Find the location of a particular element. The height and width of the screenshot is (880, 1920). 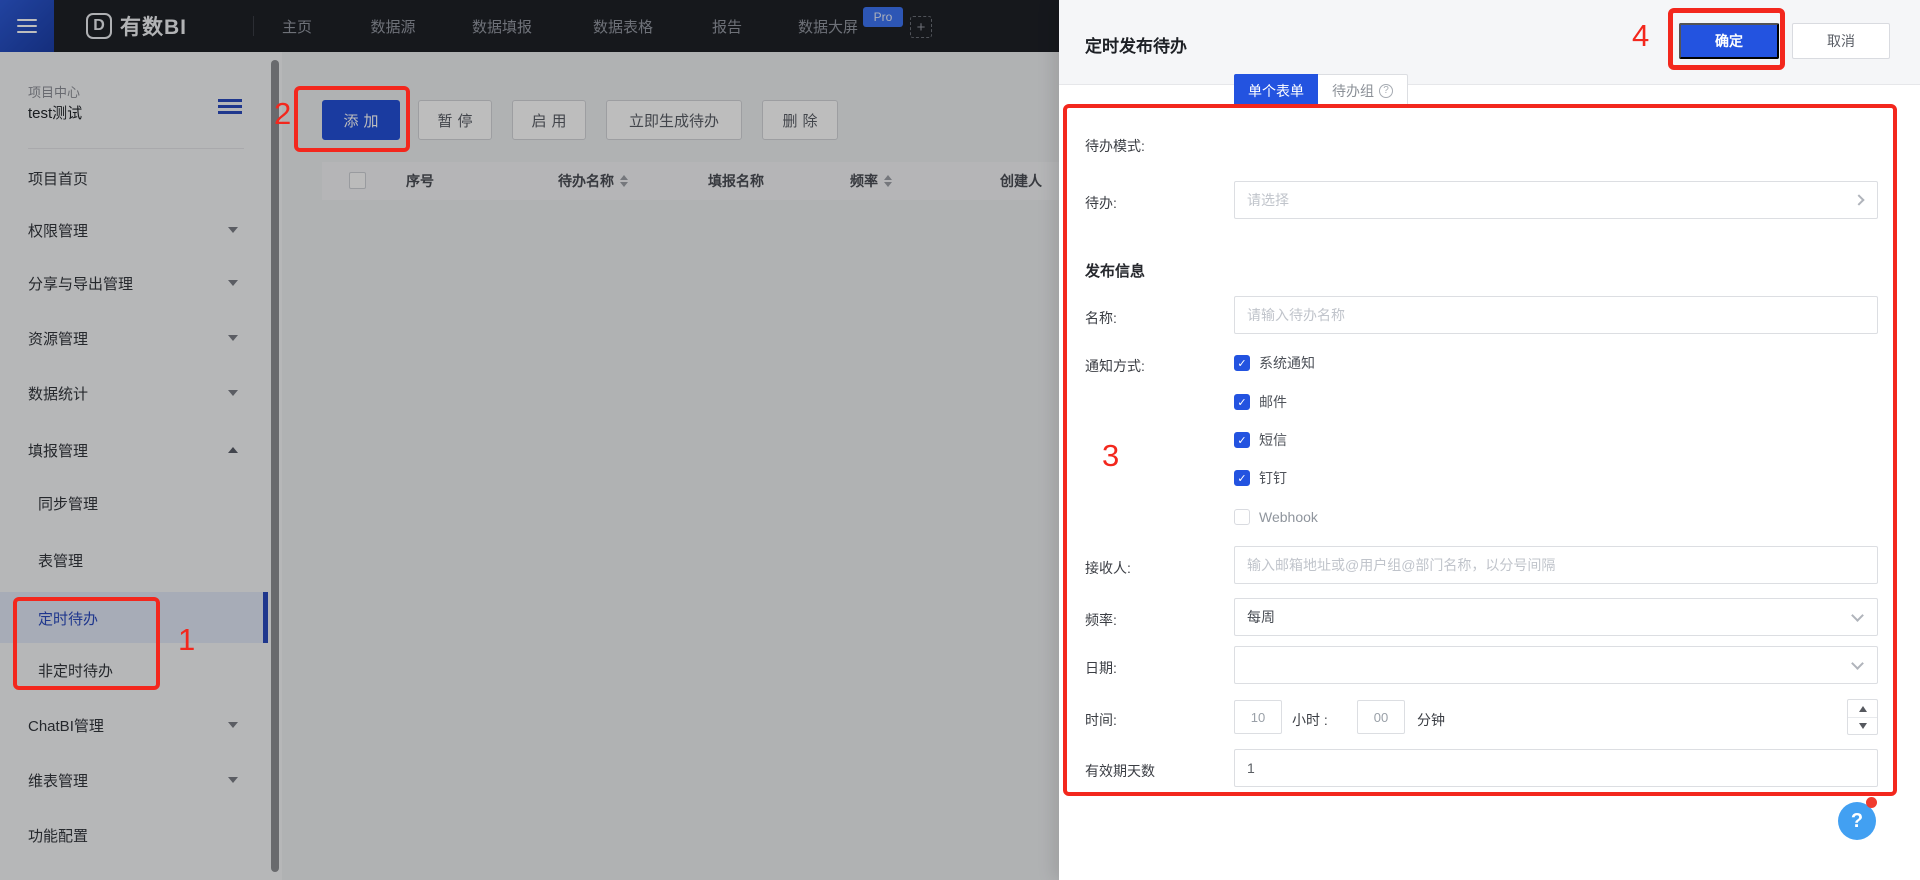

frequency-select: 每周 is located at coordinates (1556, 617).